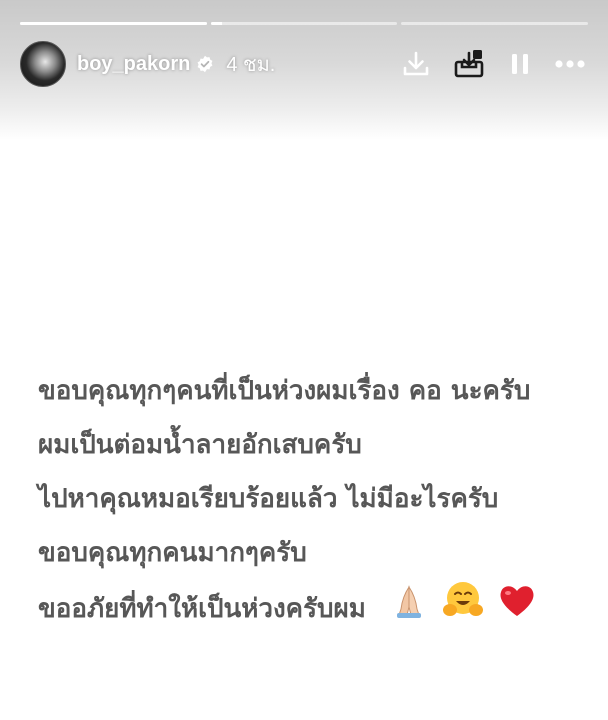 The image size is (608, 720). I want to click on story-line: ขออภัยที่ทำให้เป็นห่วงครับผม, so click(202, 609).